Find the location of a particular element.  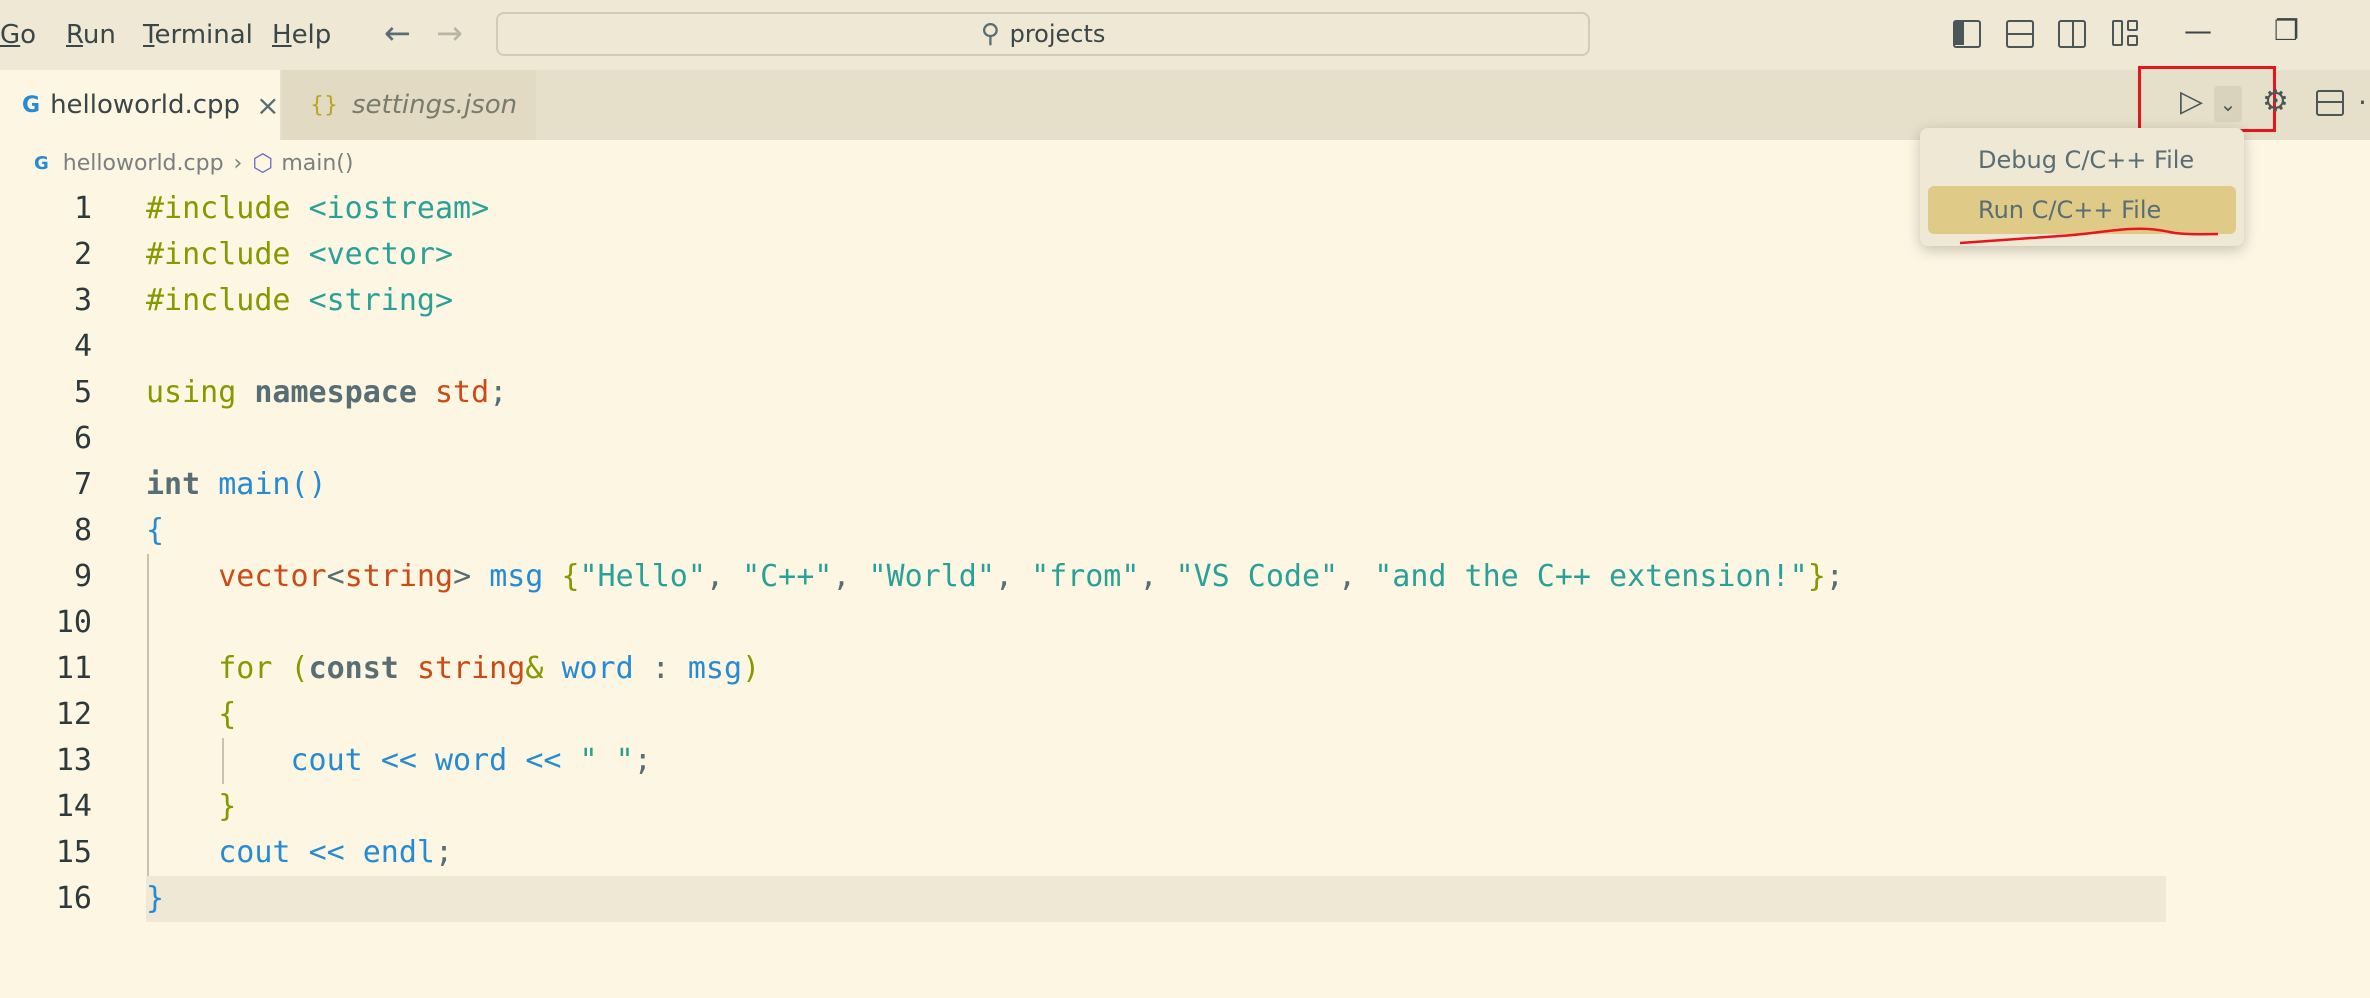

back-arrow-icon: ← is located at coordinates (397, 33).